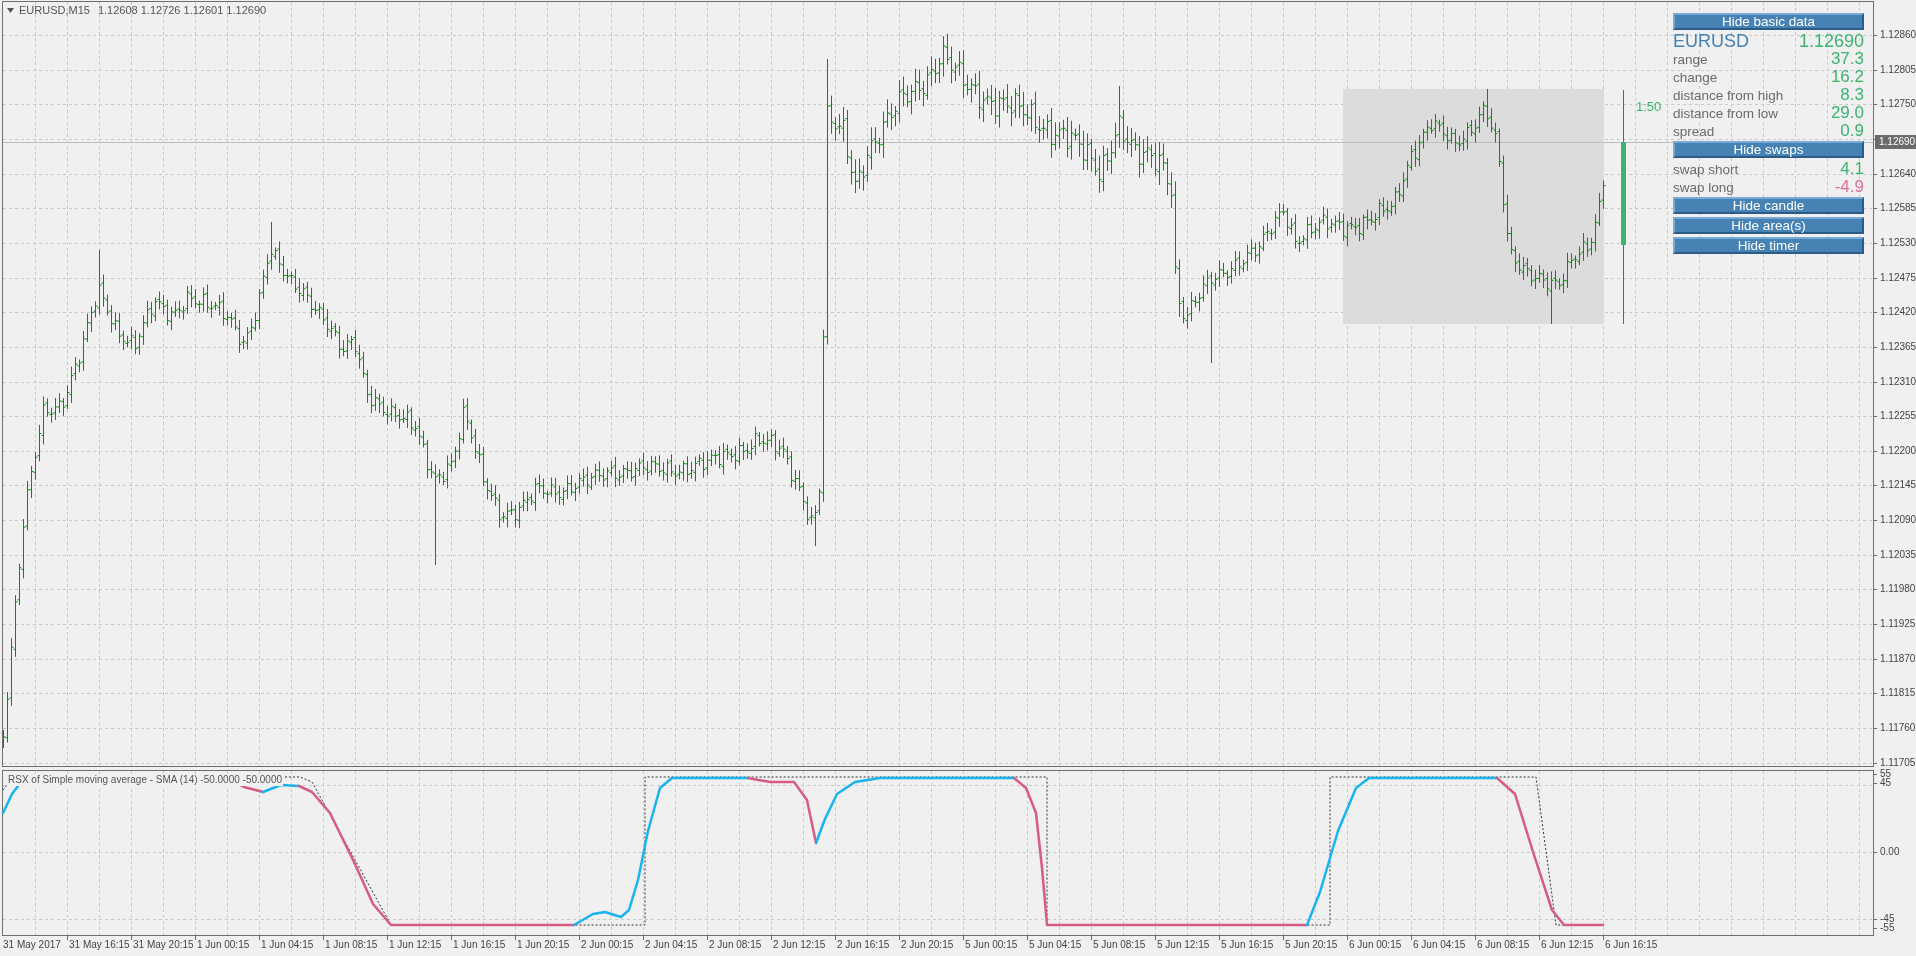 The image size is (1916, 956). What do you see at coordinates (1849, 187) in the screenshot?
I see `stat-value: -4.9` at bounding box center [1849, 187].